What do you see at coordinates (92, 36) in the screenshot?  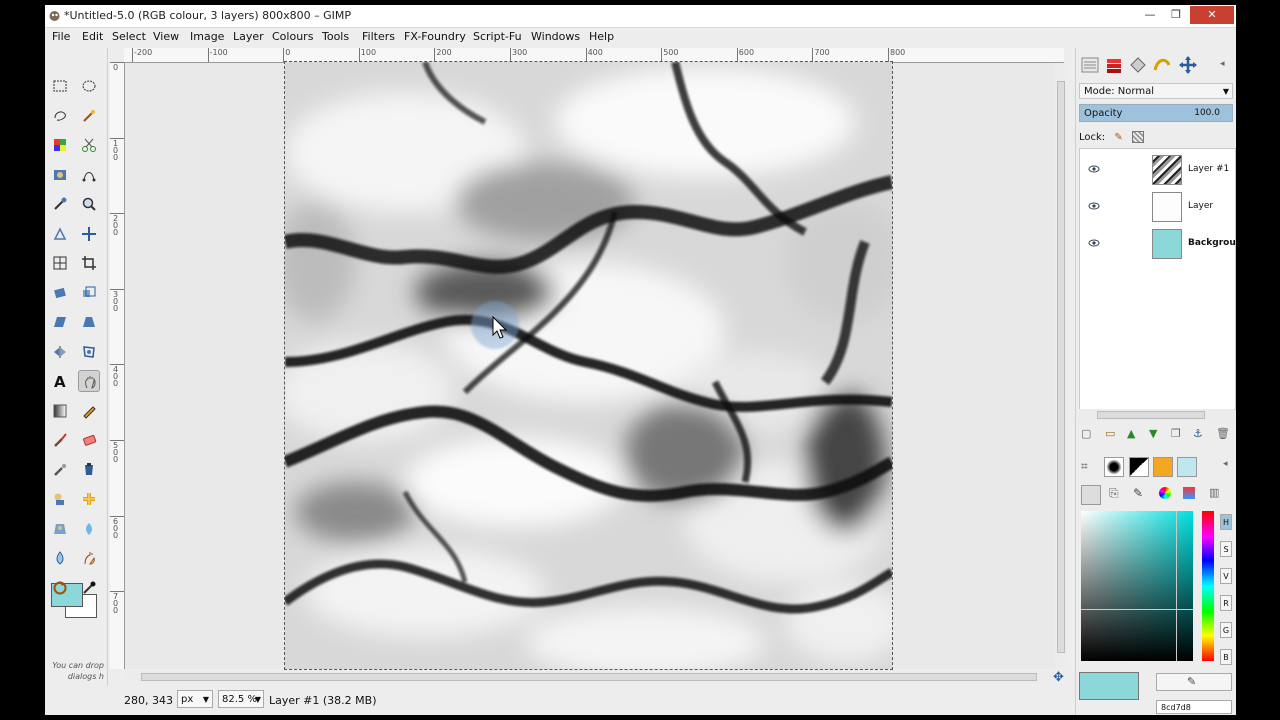 I see `menu-edit: Edit` at bounding box center [92, 36].